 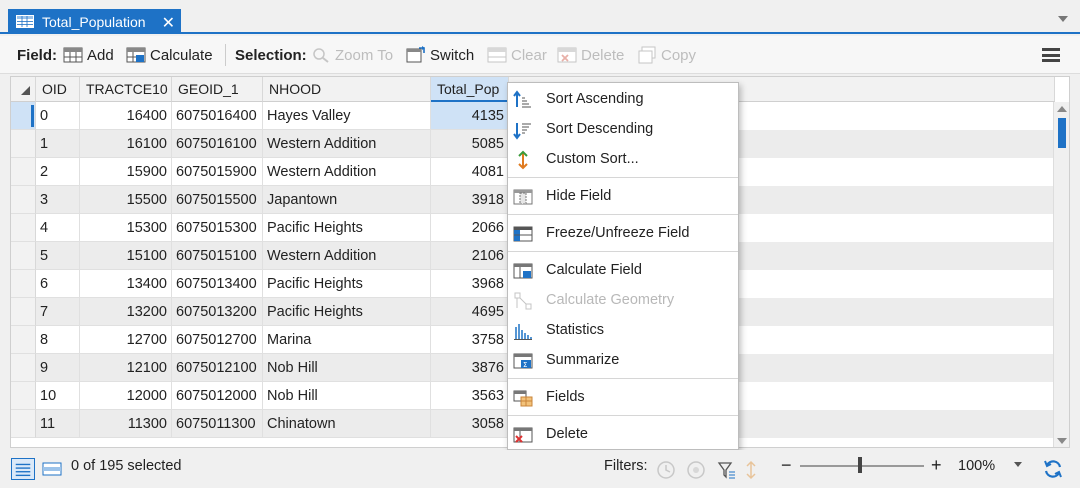 What do you see at coordinates (126, 228) in the screenshot?
I see `table-cell: 15300` at bounding box center [126, 228].